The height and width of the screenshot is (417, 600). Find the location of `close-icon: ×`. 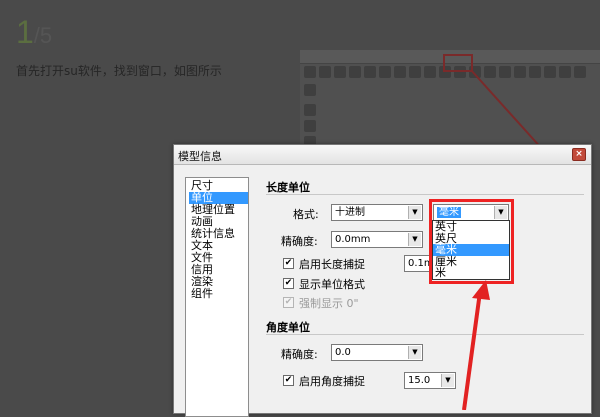

close-icon: × is located at coordinates (579, 154).